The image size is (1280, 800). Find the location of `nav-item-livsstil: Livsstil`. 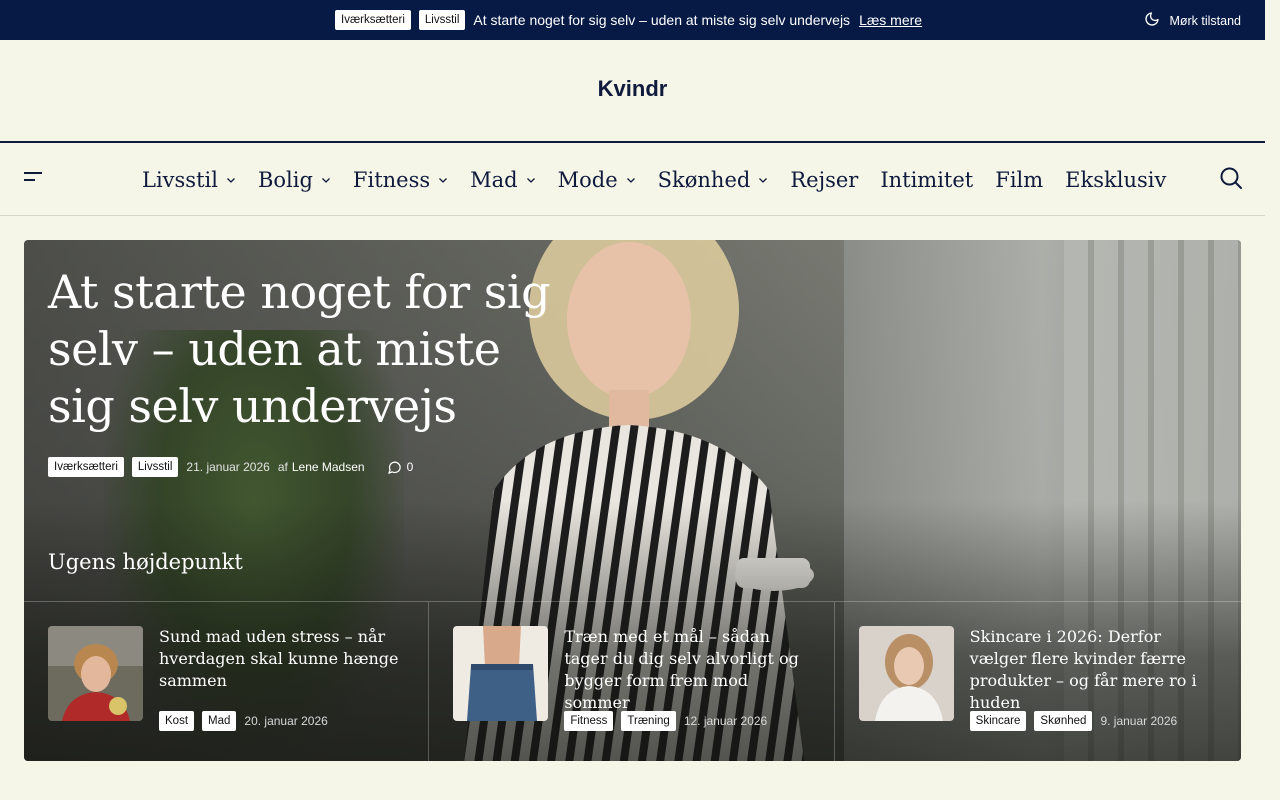

nav-item-livsstil: Livsstil is located at coordinates (189, 180).